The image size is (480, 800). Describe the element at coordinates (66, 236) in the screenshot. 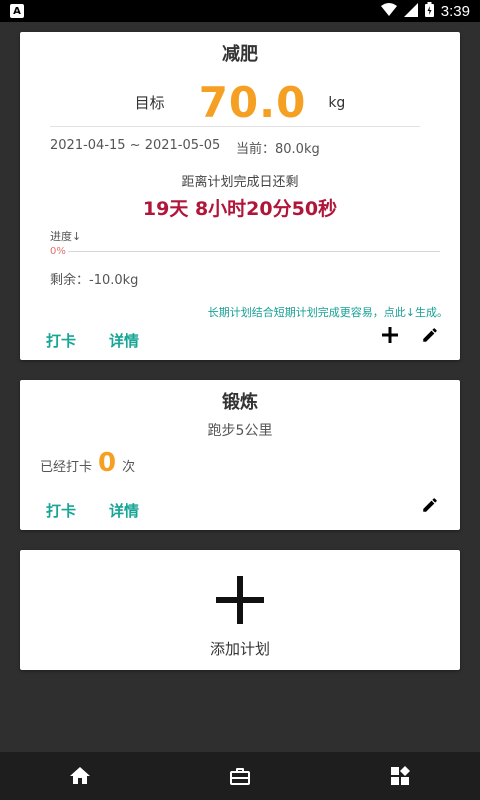

I see `progress-label: 进度↓` at that location.